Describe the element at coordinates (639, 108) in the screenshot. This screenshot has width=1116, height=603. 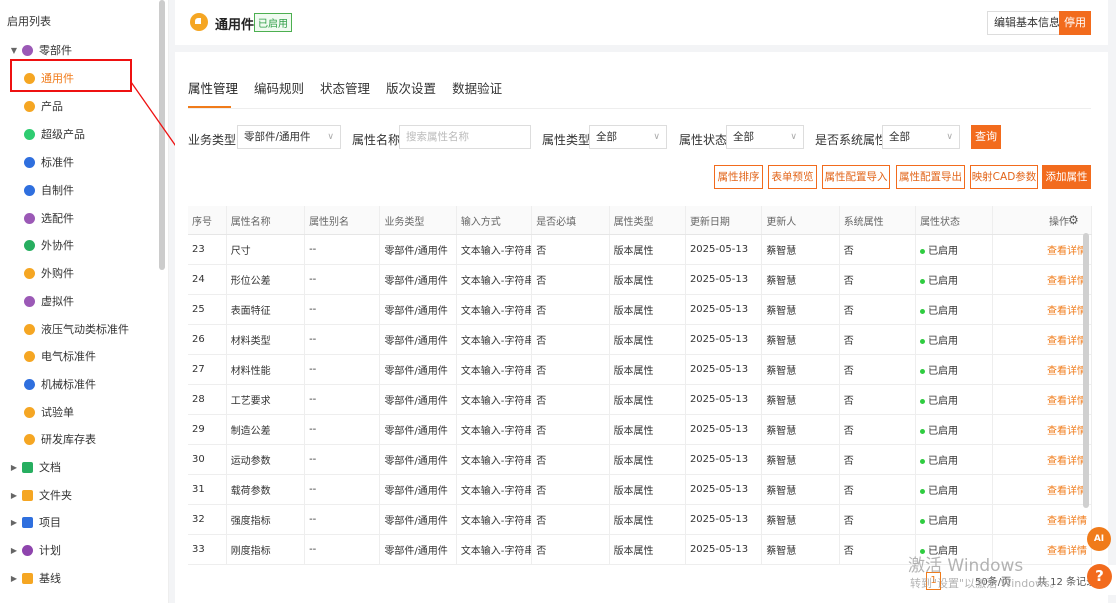
I see `tab-divider` at that location.